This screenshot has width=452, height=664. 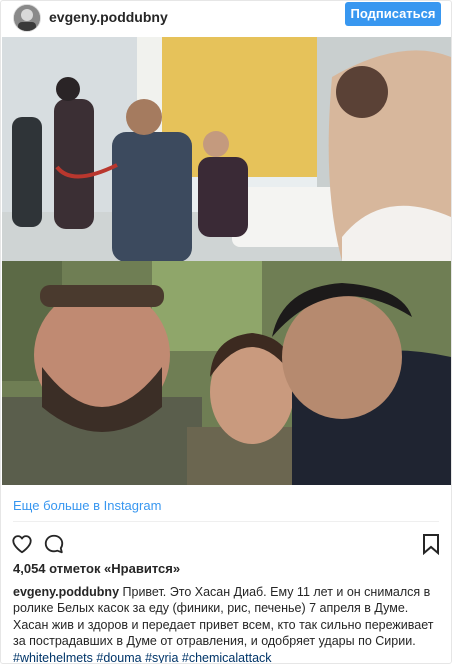 I want to click on bookmark-icon, so click(x=431, y=546).